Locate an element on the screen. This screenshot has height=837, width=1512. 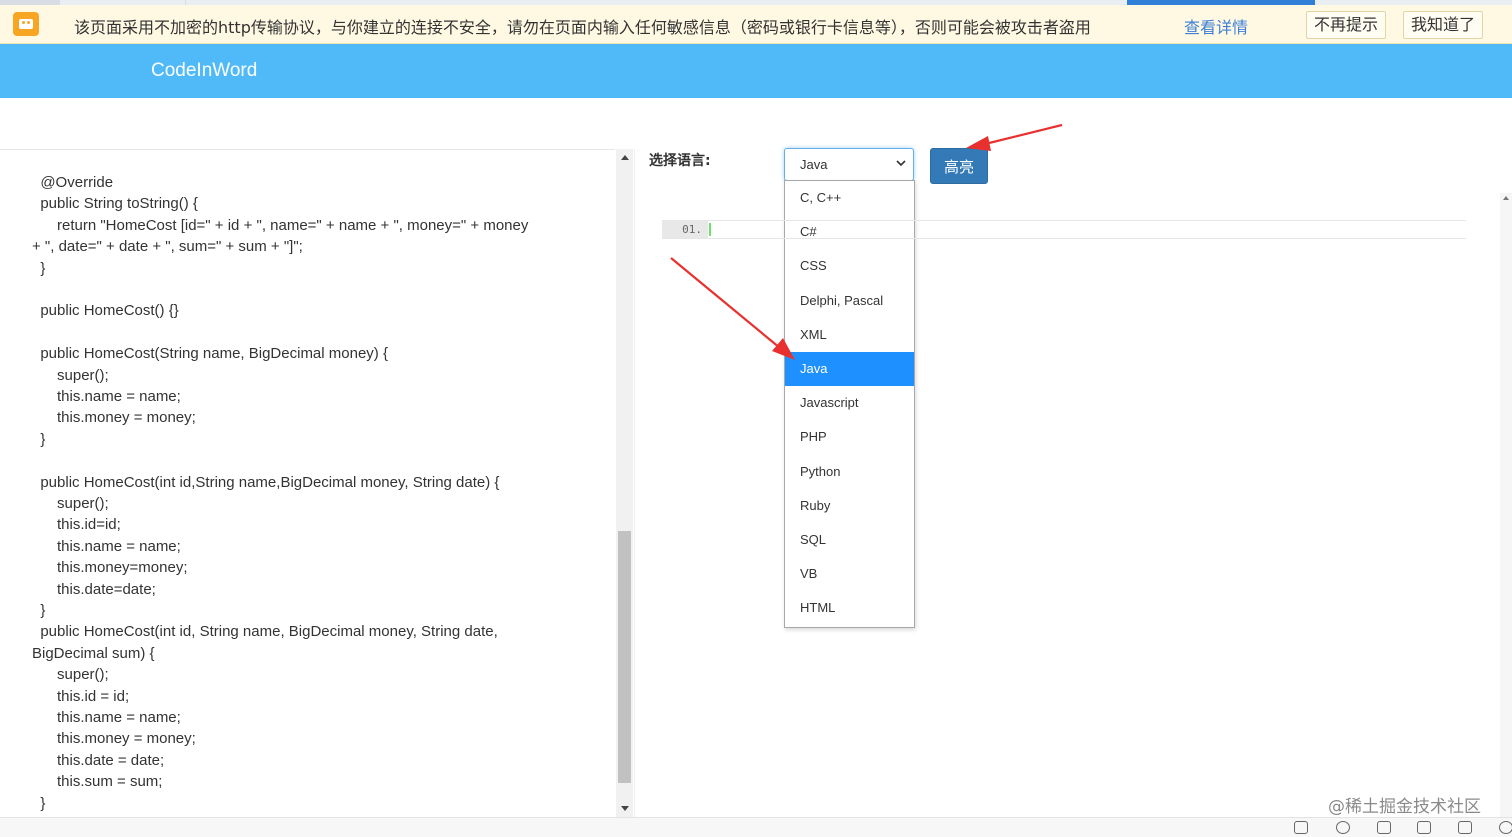
annotation-arrows is located at coordinates (866, 241).